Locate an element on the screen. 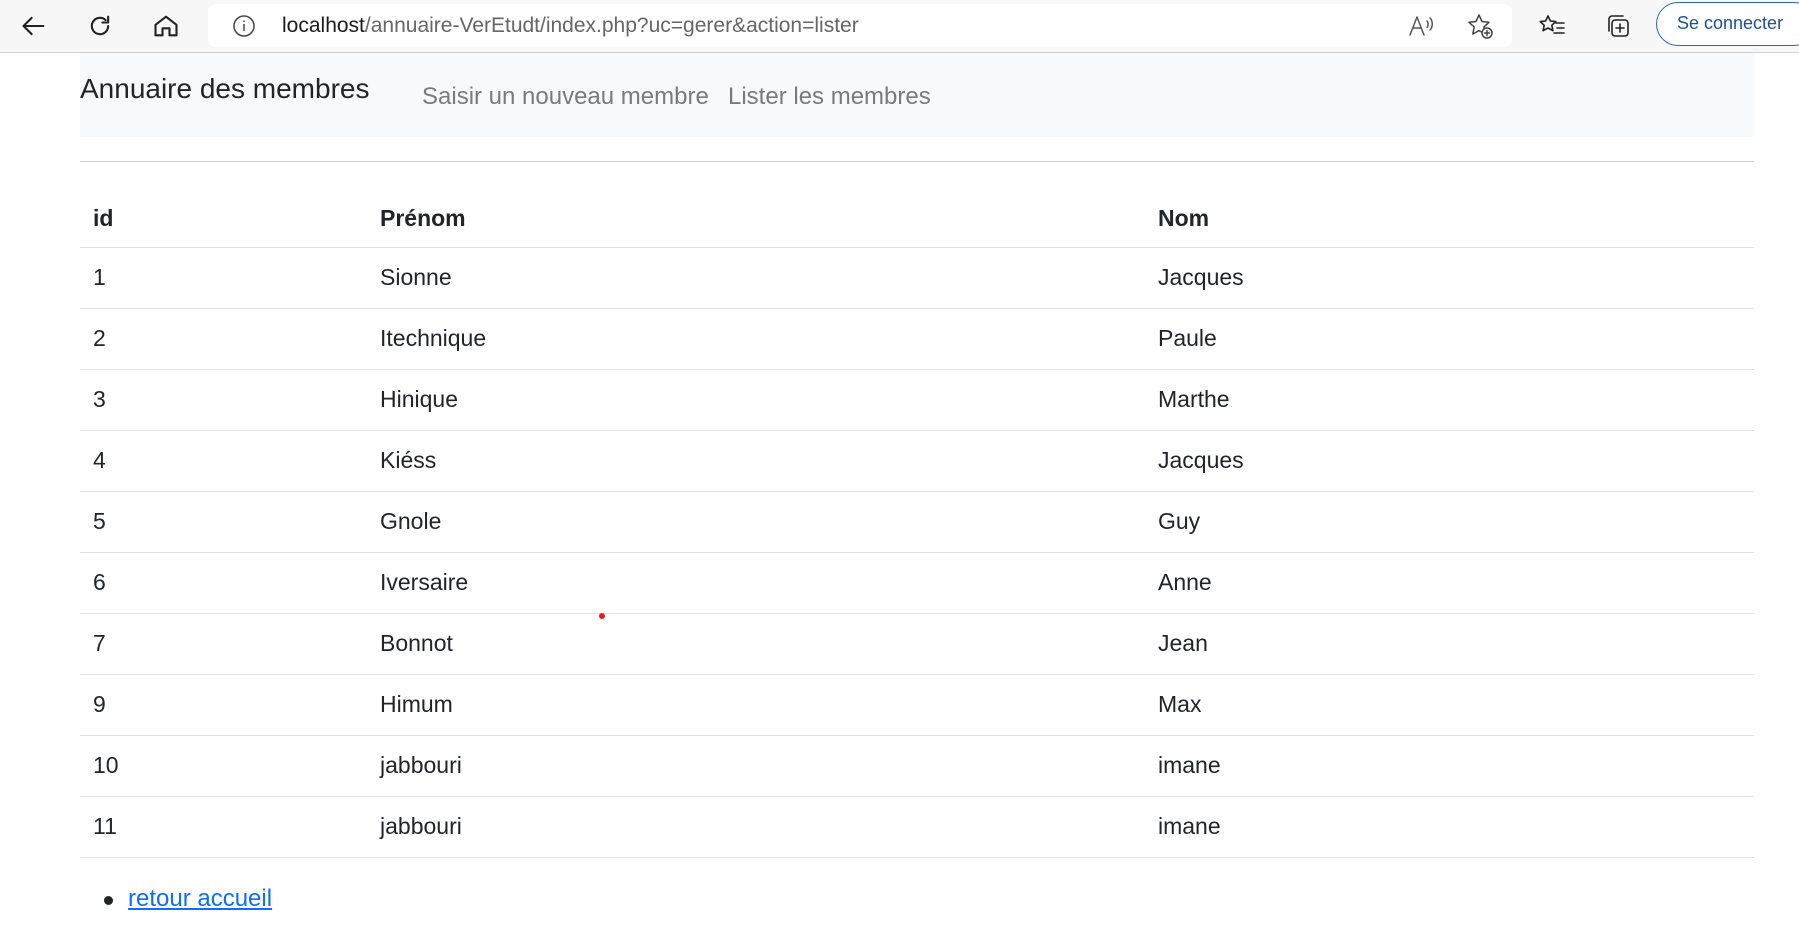 Image resolution: width=1799 pixels, height=930 pixels. back-home-link: retour accueil is located at coordinates (200, 898).